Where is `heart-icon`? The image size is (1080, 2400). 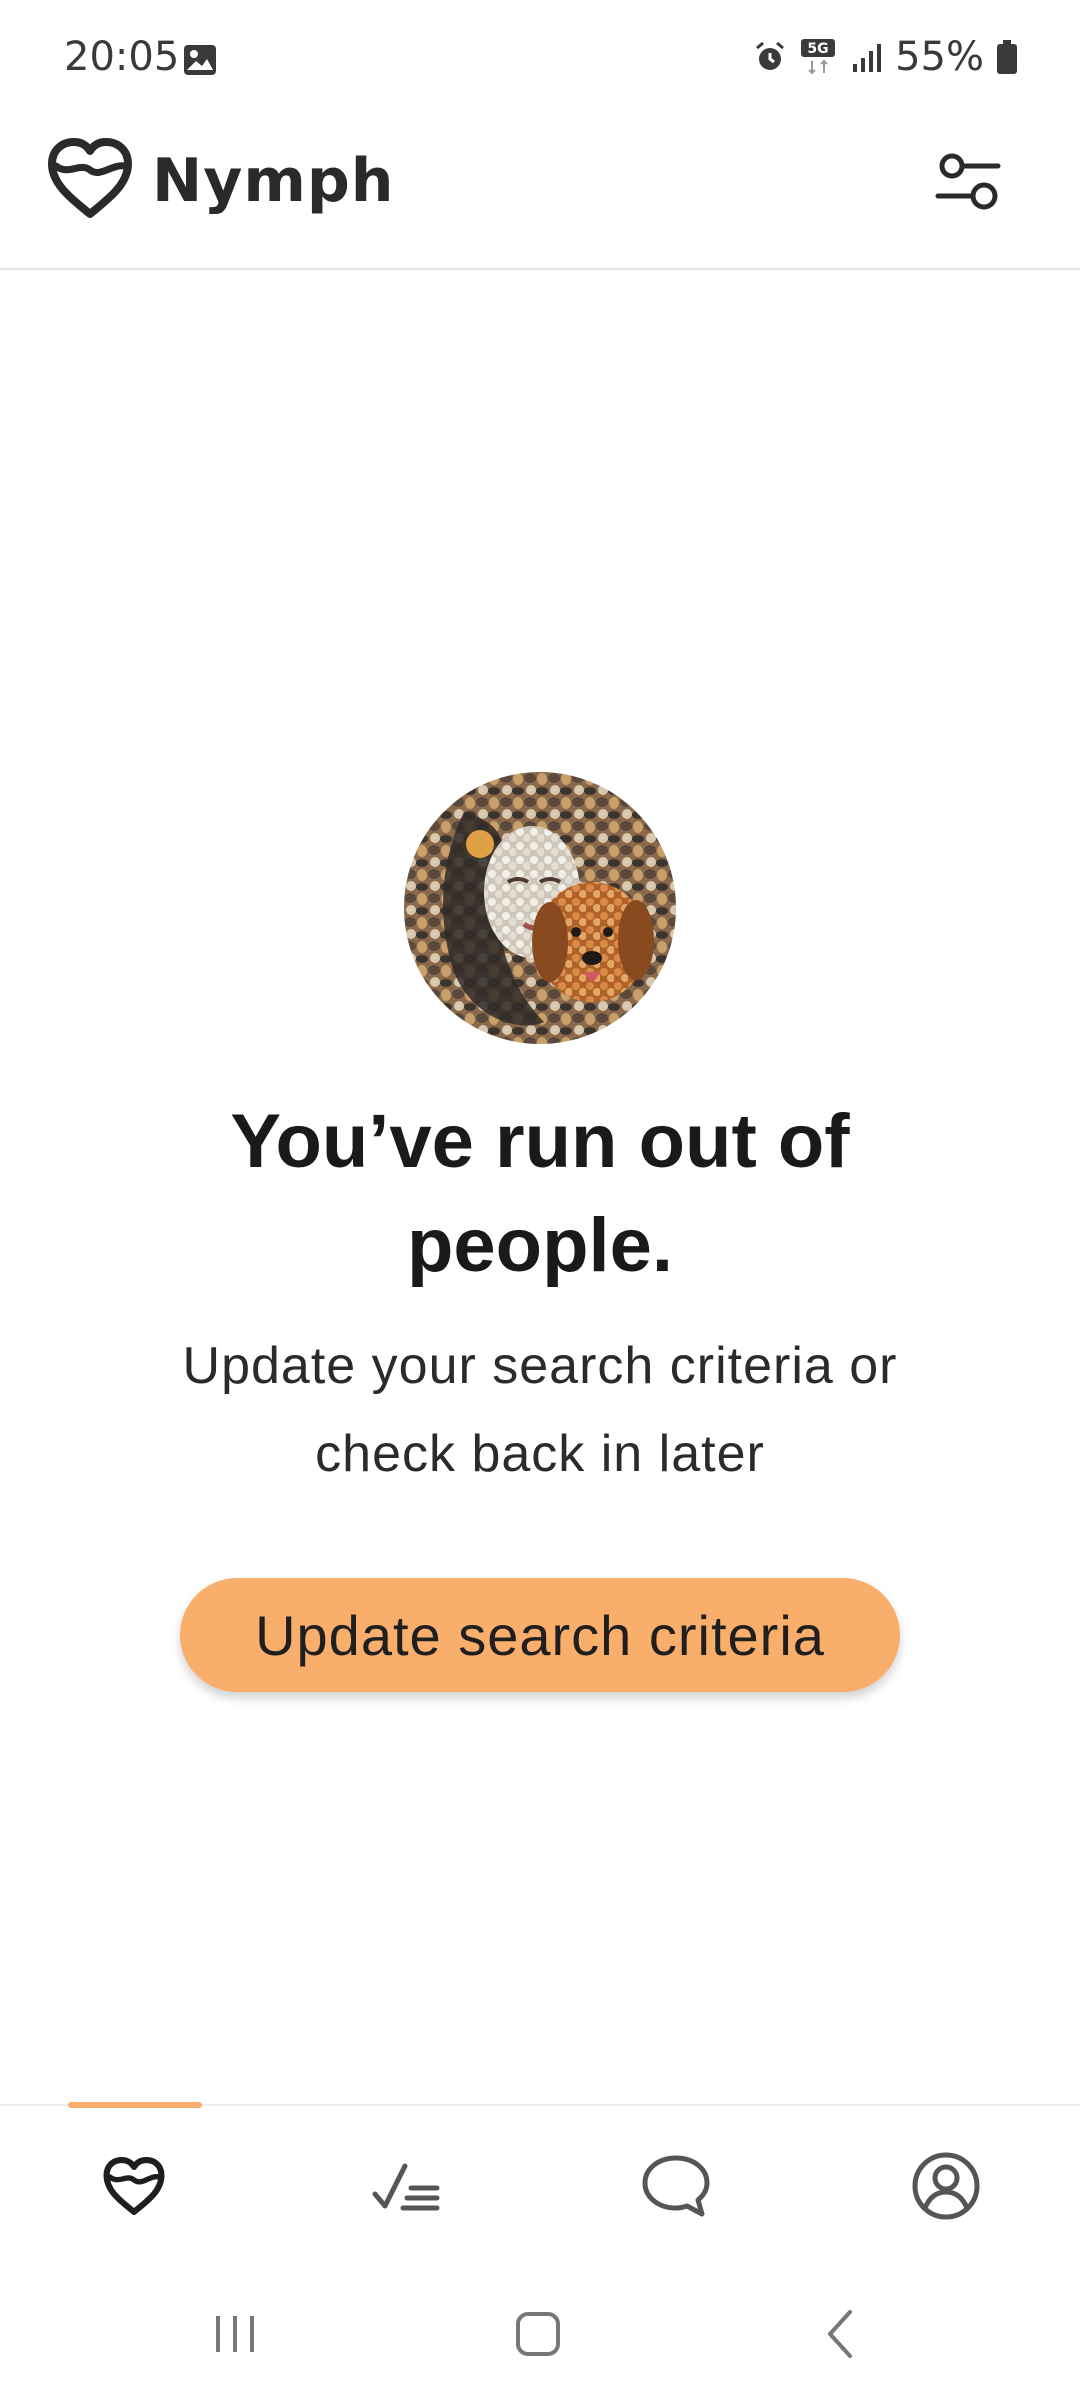 heart-icon is located at coordinates (134, 2186).